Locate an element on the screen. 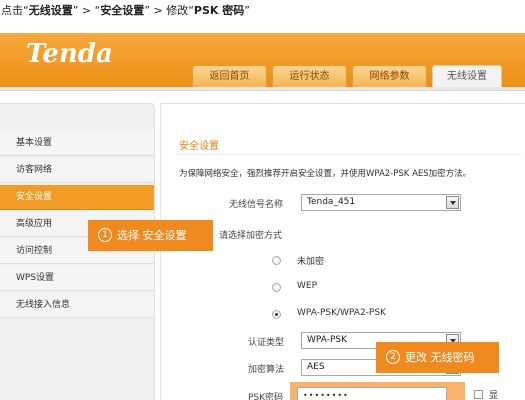 This screenshot has width=525, height=400. algo-label: 加密算法 is located at coordinates (266, 370).